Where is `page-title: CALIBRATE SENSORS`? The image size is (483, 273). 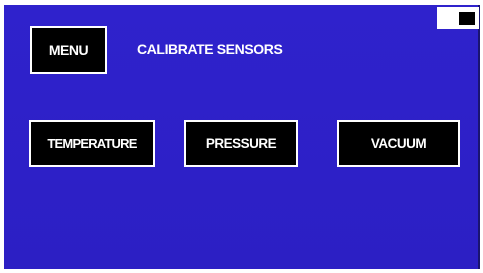
page-title: CALIBRATE SENSORS is located at coordinates (210, 49).